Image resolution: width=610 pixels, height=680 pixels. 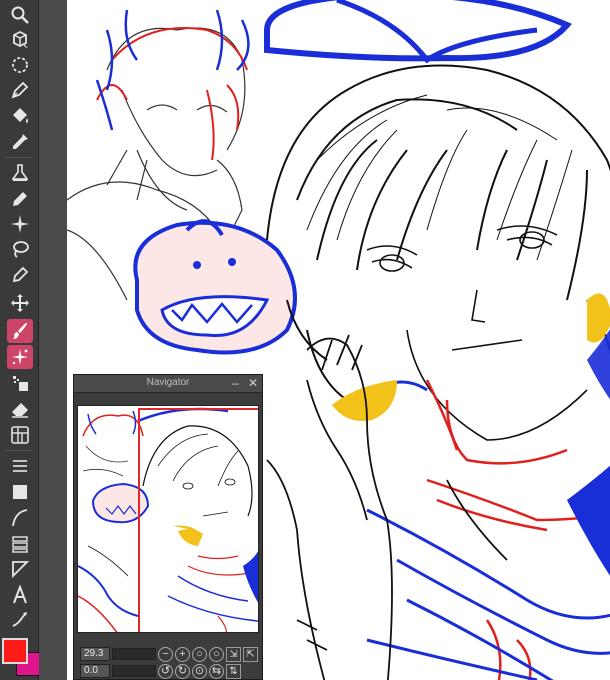 What do you see at coordinates (168, 384) in the screenshot?
I see `navigator-titlebar: Navigator – ✕` at bounding box center [168, 384].